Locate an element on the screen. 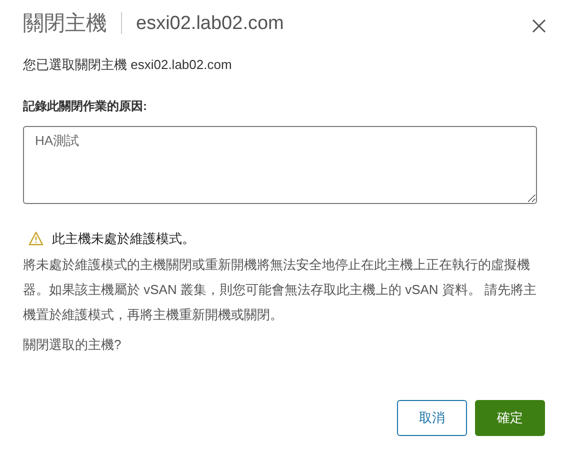 This screenshot has width=564, height=450. cancel-button: 取消 is located at coordinates (432, 418).